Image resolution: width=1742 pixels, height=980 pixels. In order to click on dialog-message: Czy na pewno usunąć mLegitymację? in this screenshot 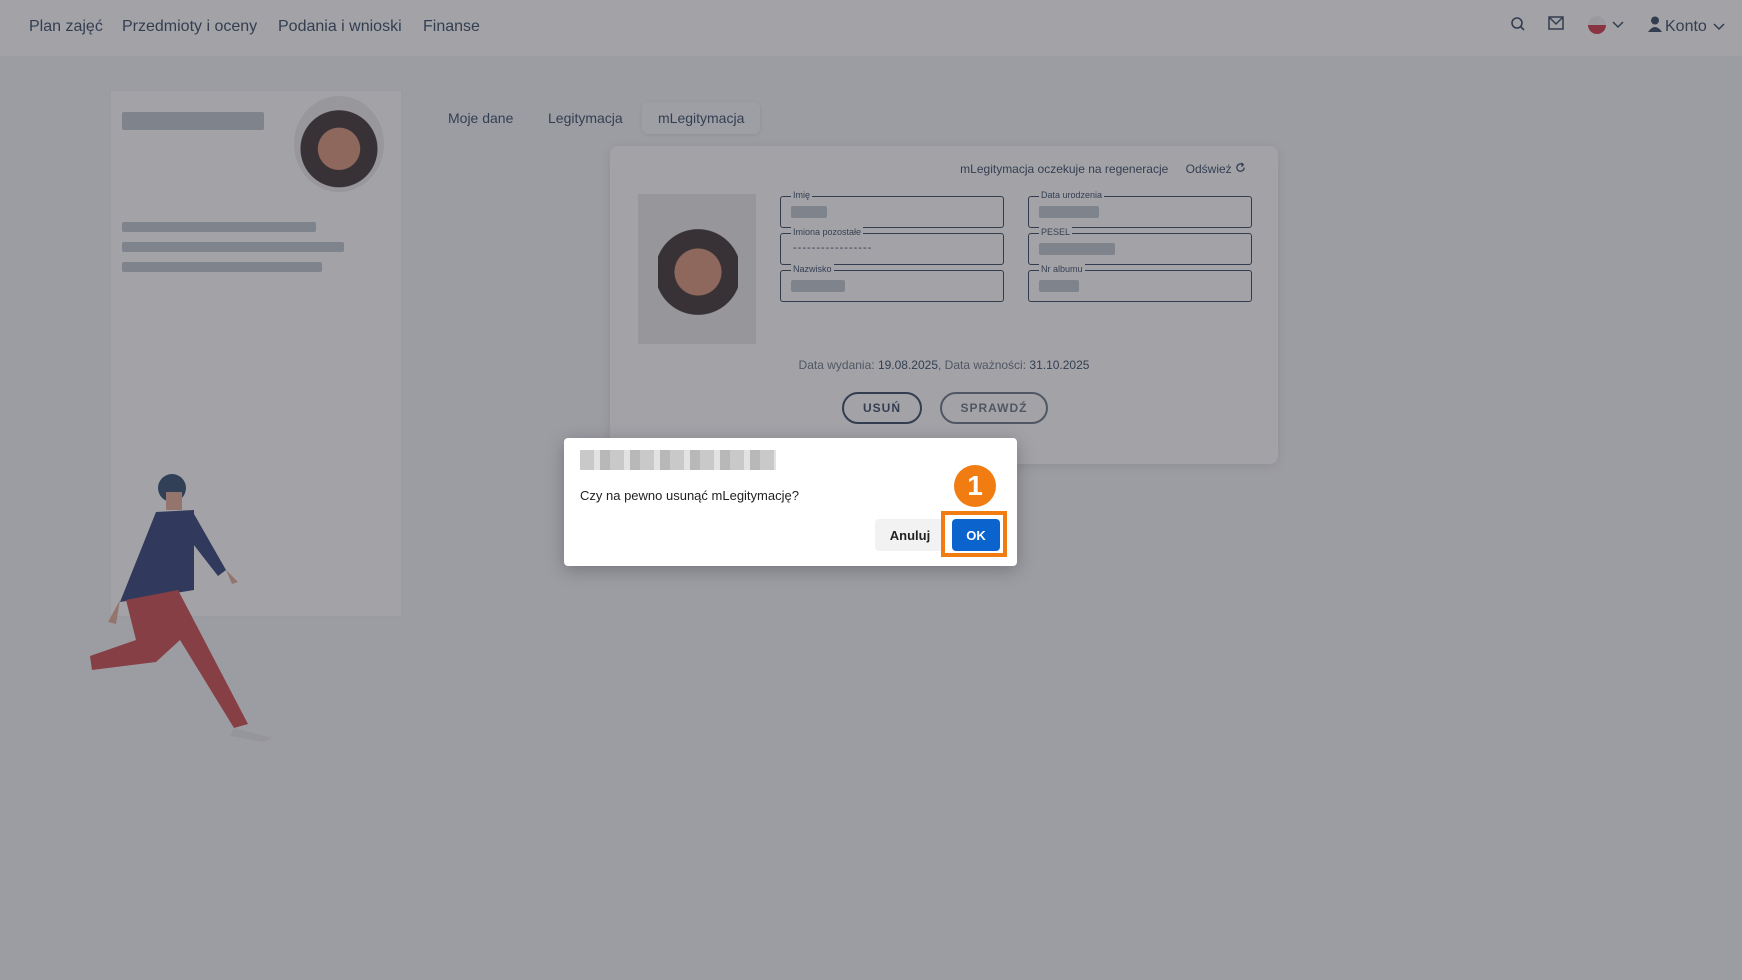, I will do `click(689, 495)`.